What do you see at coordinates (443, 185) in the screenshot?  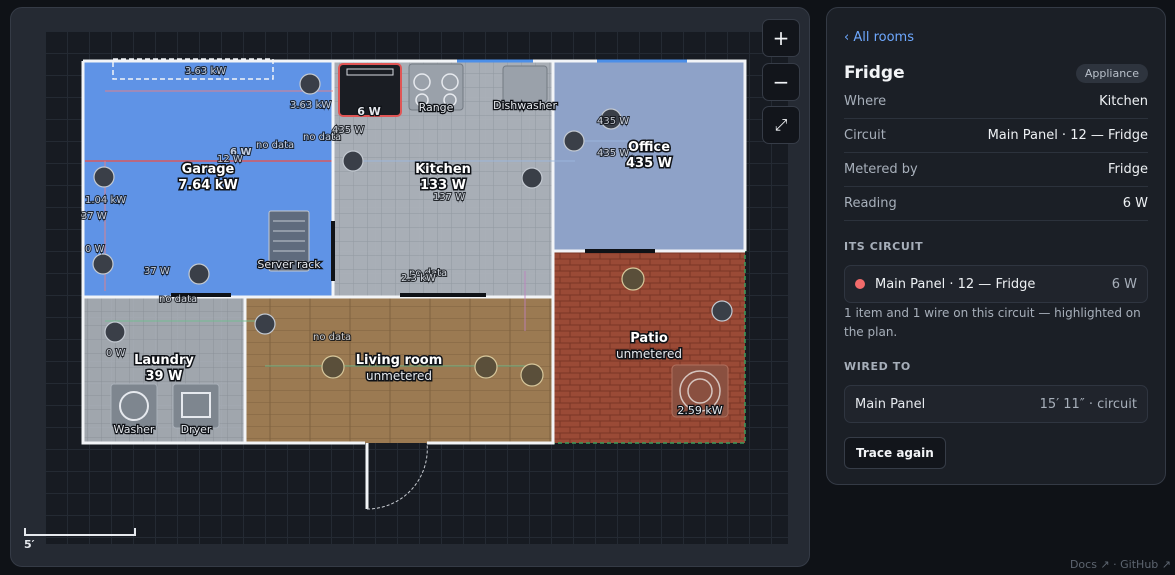 I see `room-reading-kitchen: 133 W` at bounding box center [443, 185].